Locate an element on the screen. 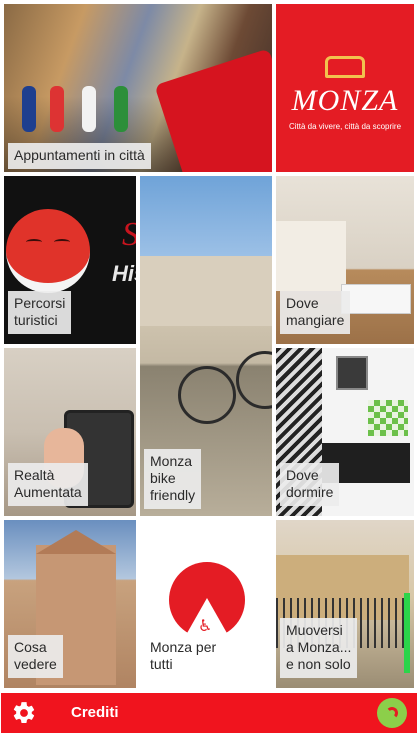 The height and width of the screenshot is (741, 418). exhibit-wall is located at coordinates (311, 256).